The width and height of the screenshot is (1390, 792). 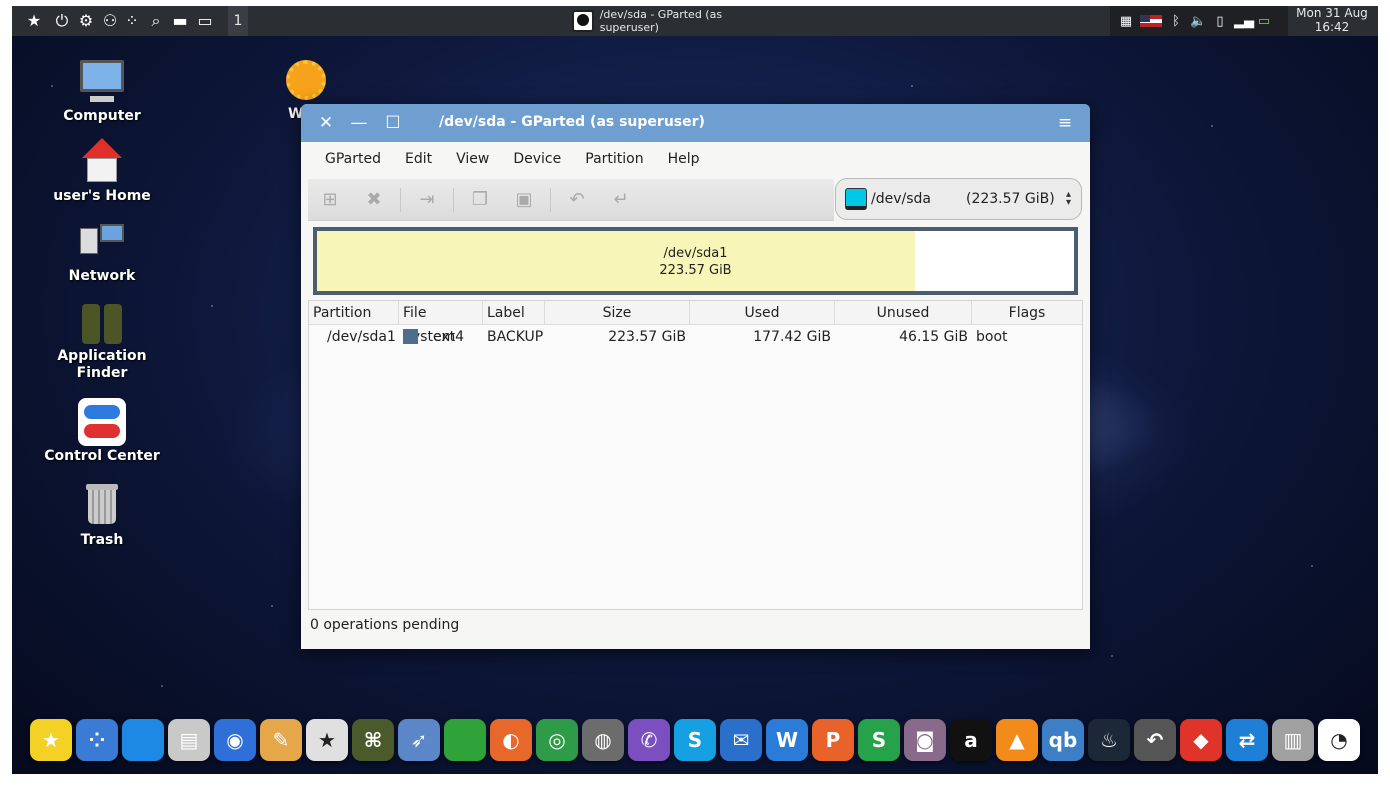 I want to click on clock: Mon 31 Aug 16:42, so click(x=1332, y=21).